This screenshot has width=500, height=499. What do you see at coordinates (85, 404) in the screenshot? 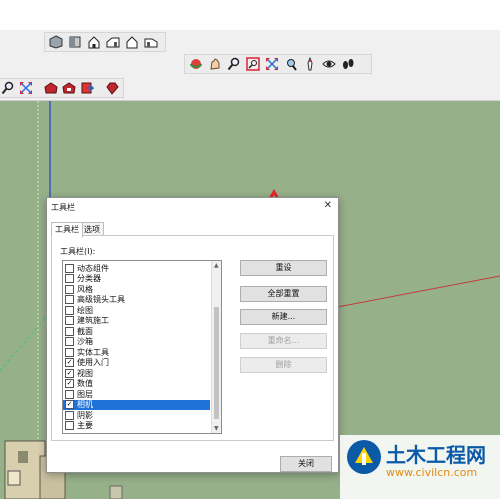
I see `list-item-label: 相机` at bounding box center [85, 404].